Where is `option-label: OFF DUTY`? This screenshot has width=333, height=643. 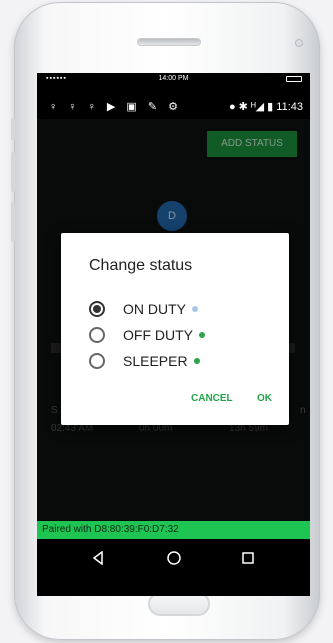 option-label: OFF DUTY is located at coordinates (158, 335).